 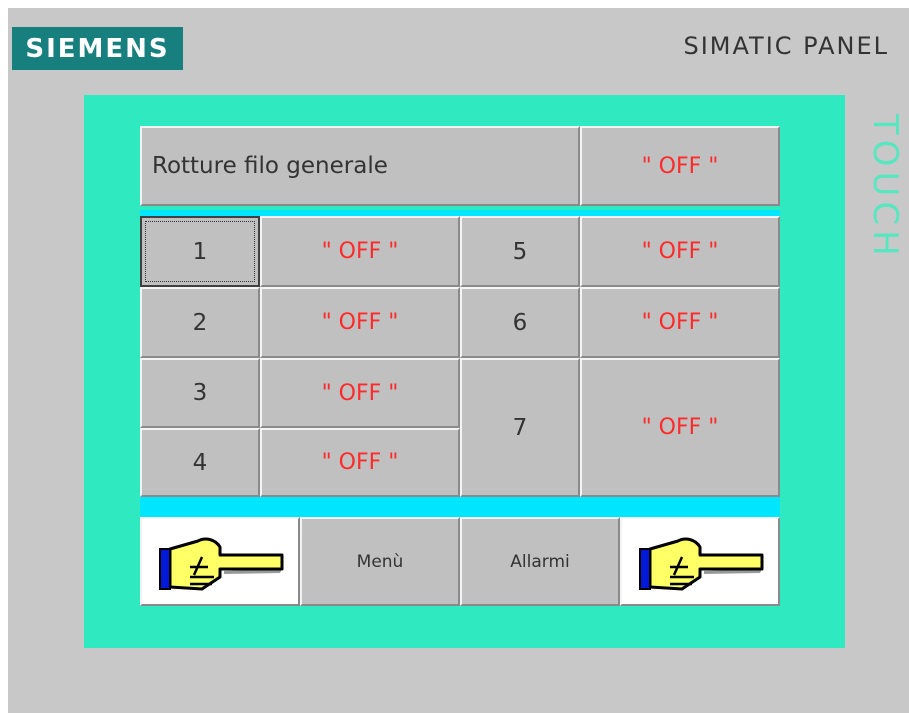 I want to click on pointing-hand-right-icon, so click(x=701, y=563).